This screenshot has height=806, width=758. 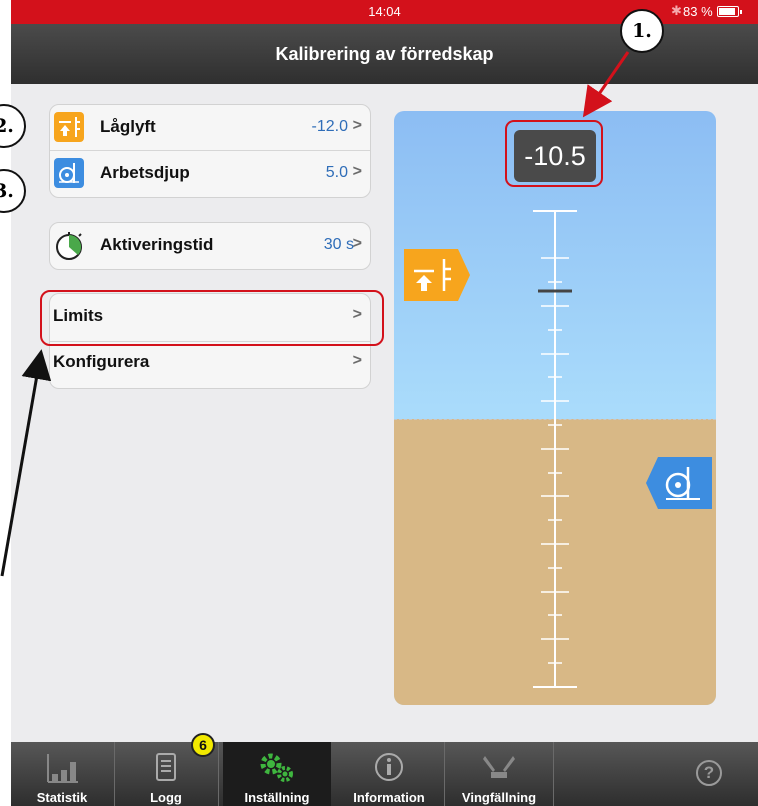 I want to click on tab-installning: Inställning, so click(x=277, y=774).